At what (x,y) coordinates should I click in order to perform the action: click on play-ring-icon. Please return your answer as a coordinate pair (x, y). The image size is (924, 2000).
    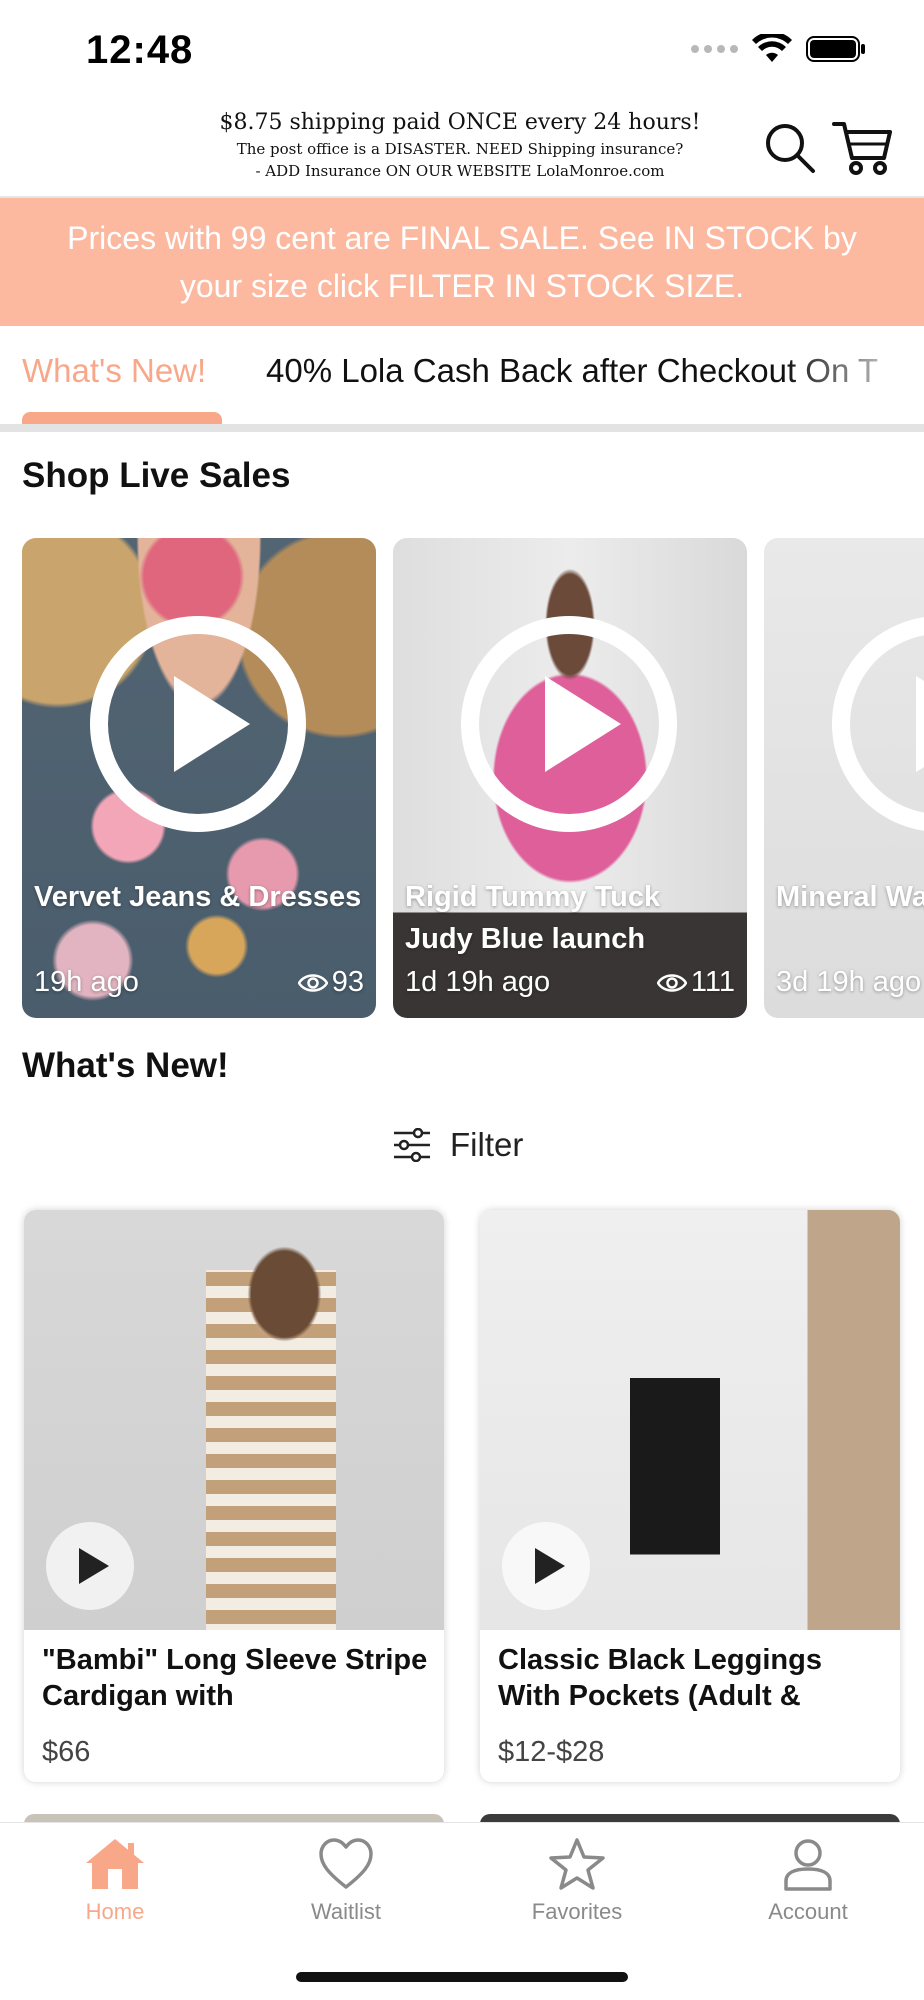
    Looking at the image, I should click on (878, 724).